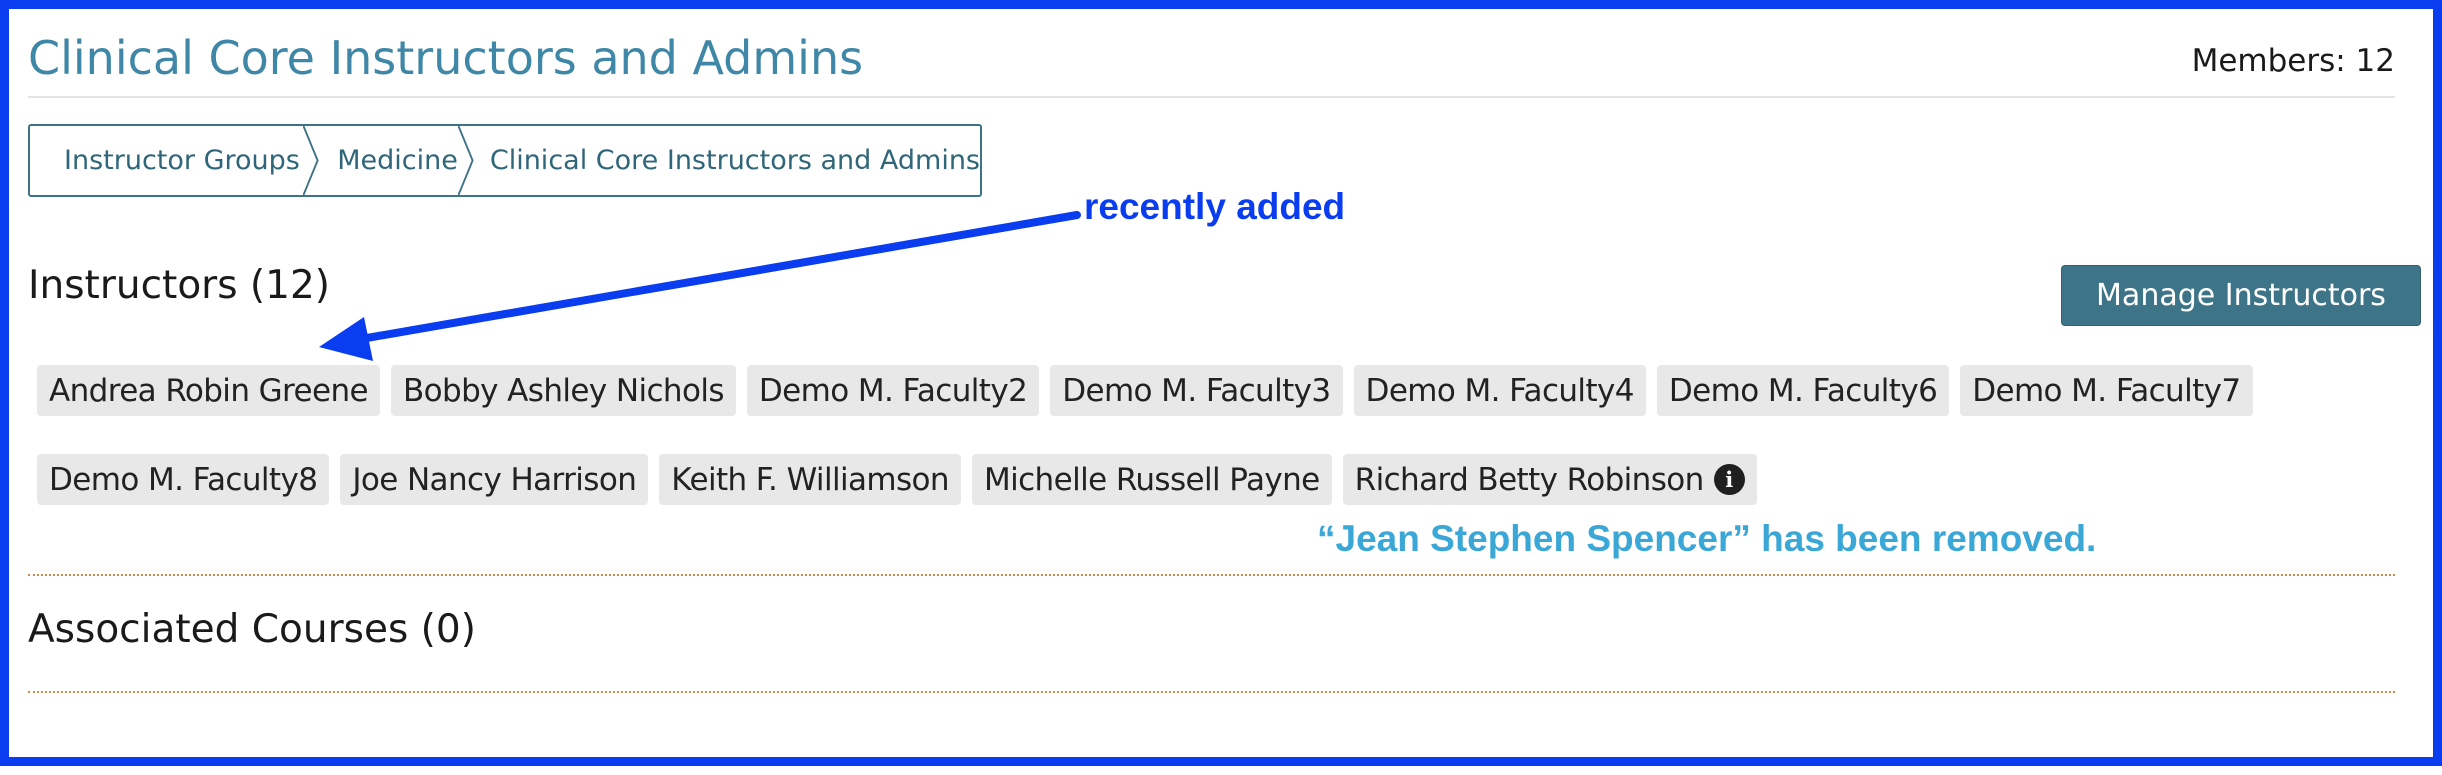 The image size is (2442, 775). What do you see at coordinates (1211, 97) in the screenshot?
I see `title-divider` at bounding box center [1211, 97].